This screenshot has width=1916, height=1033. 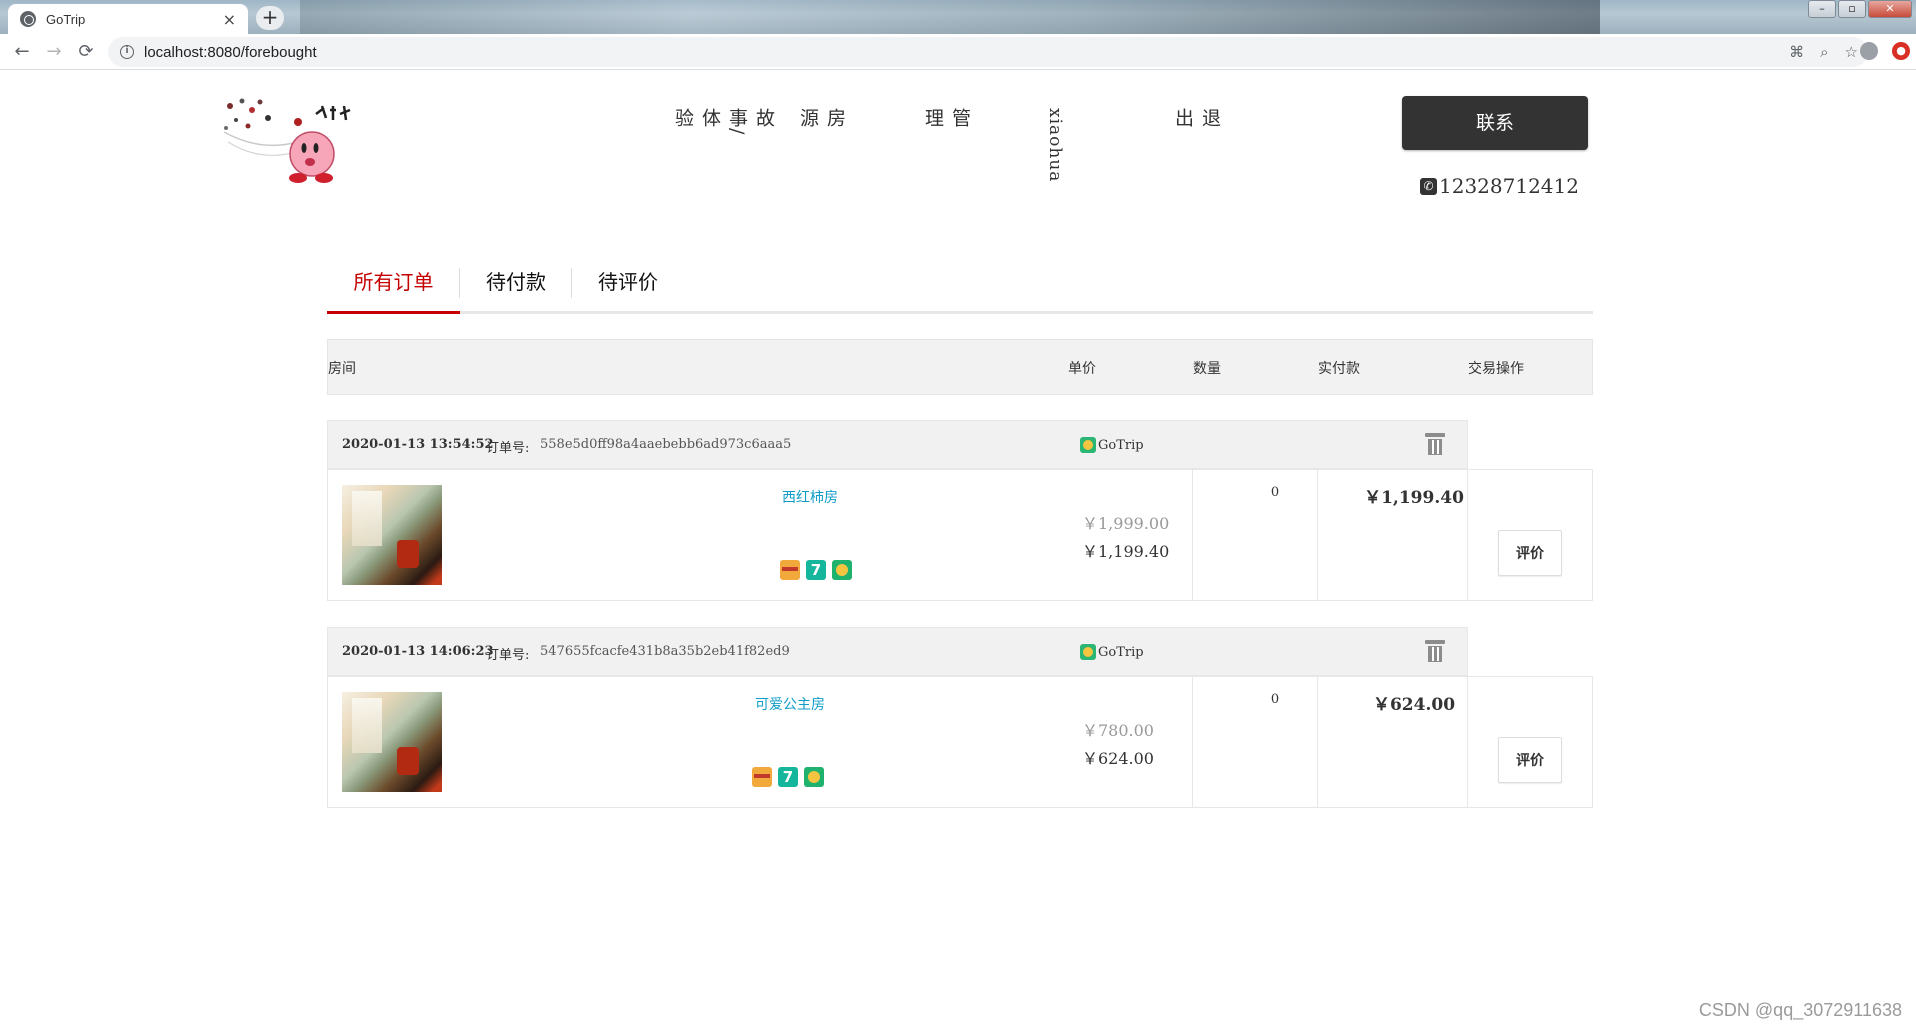 I want to click on address-bar: i localhost:8080/forebought ⌘ ⌕ ☆, so click(x=988, y=52).